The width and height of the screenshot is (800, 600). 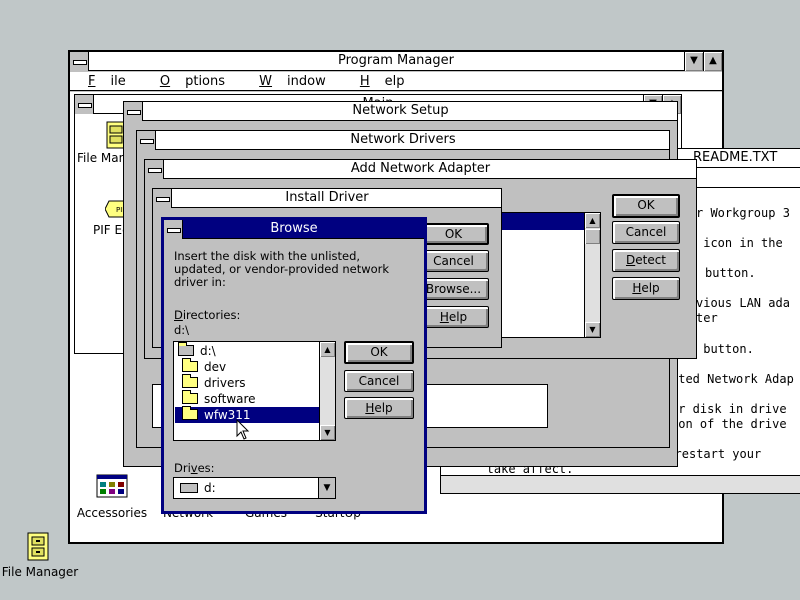 I want to click on main-group-system-menu, so click(x=84, y=104).